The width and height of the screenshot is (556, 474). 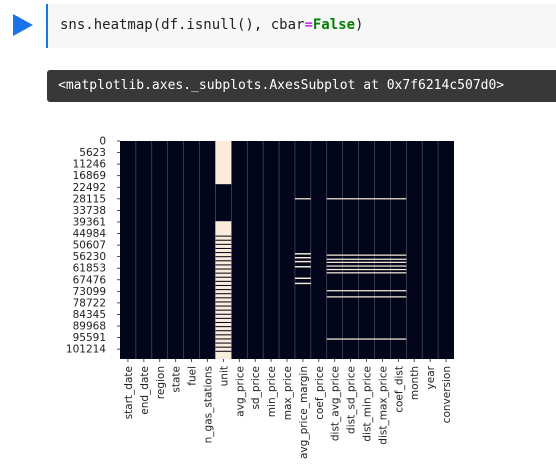 I want to click on code-cell: sns.heatmap(df.isnull(), cbar=False), so click(x=302, y=26).